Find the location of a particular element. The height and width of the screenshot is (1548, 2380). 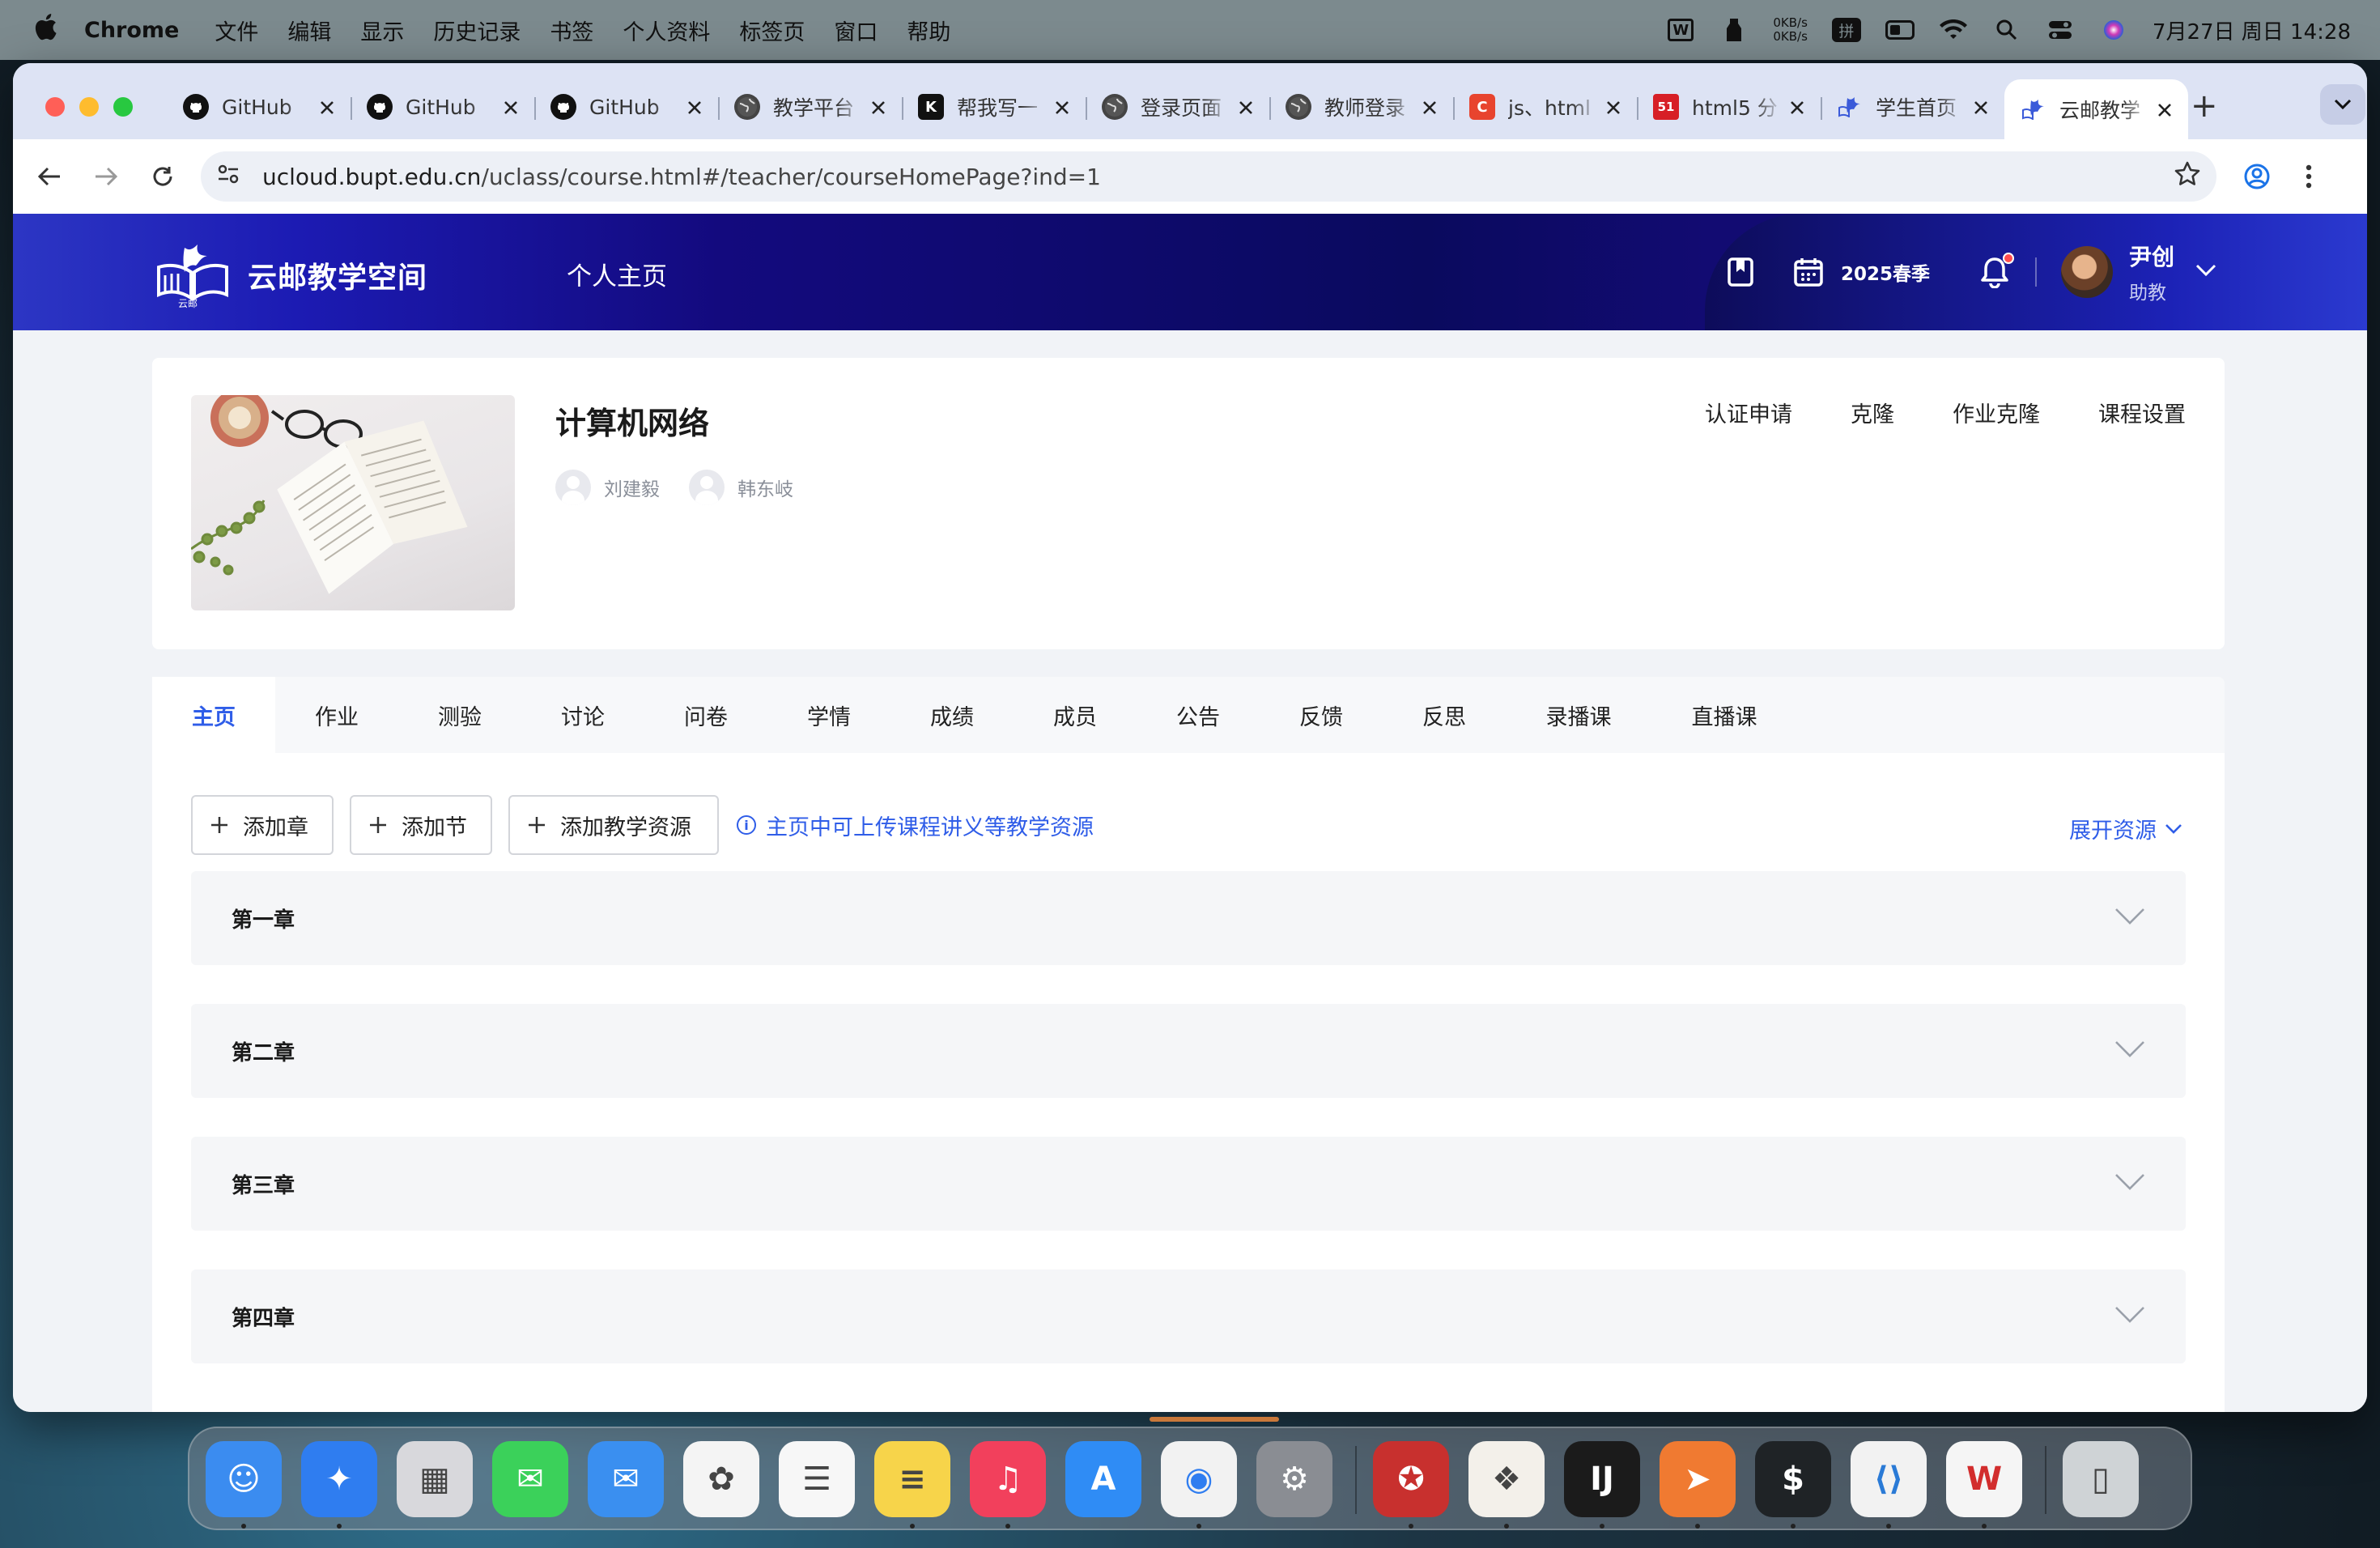

dbeaver-icon: ❖ is located at coordinates (1506, 1479).